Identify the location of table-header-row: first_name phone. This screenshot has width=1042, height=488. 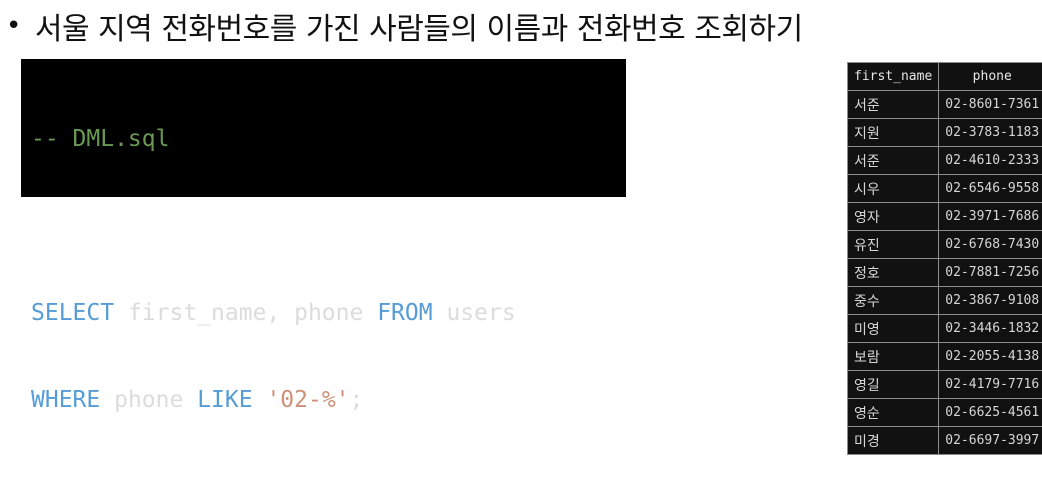
(944, 76).